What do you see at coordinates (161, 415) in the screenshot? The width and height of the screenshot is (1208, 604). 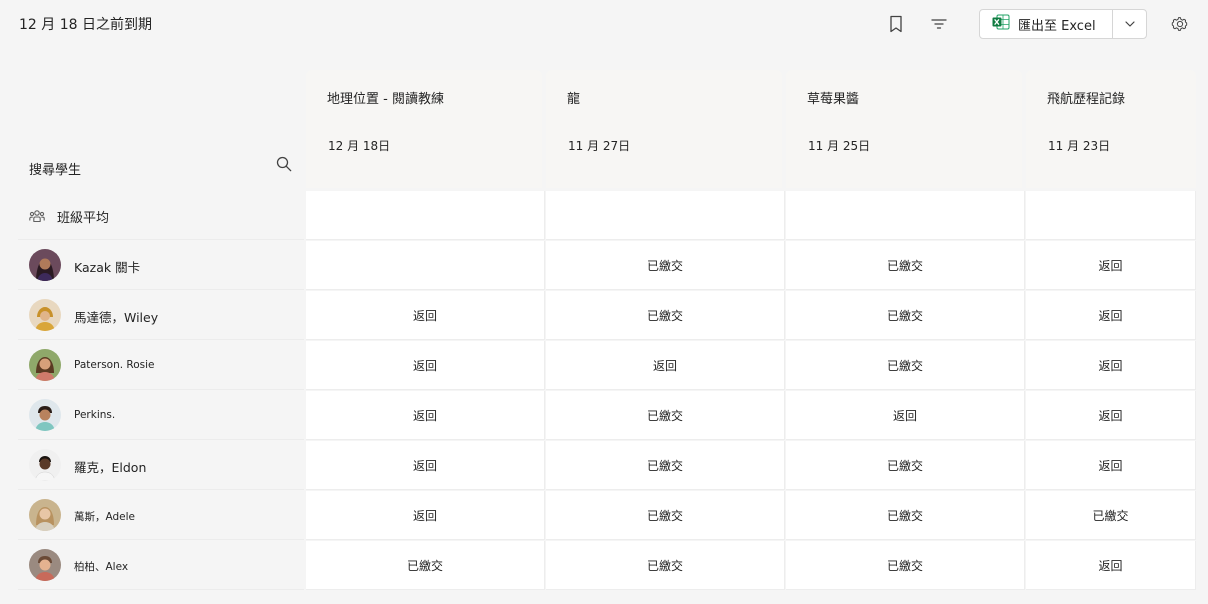 I see `student-cell: Perkins.` at bounding box center [161, 415].